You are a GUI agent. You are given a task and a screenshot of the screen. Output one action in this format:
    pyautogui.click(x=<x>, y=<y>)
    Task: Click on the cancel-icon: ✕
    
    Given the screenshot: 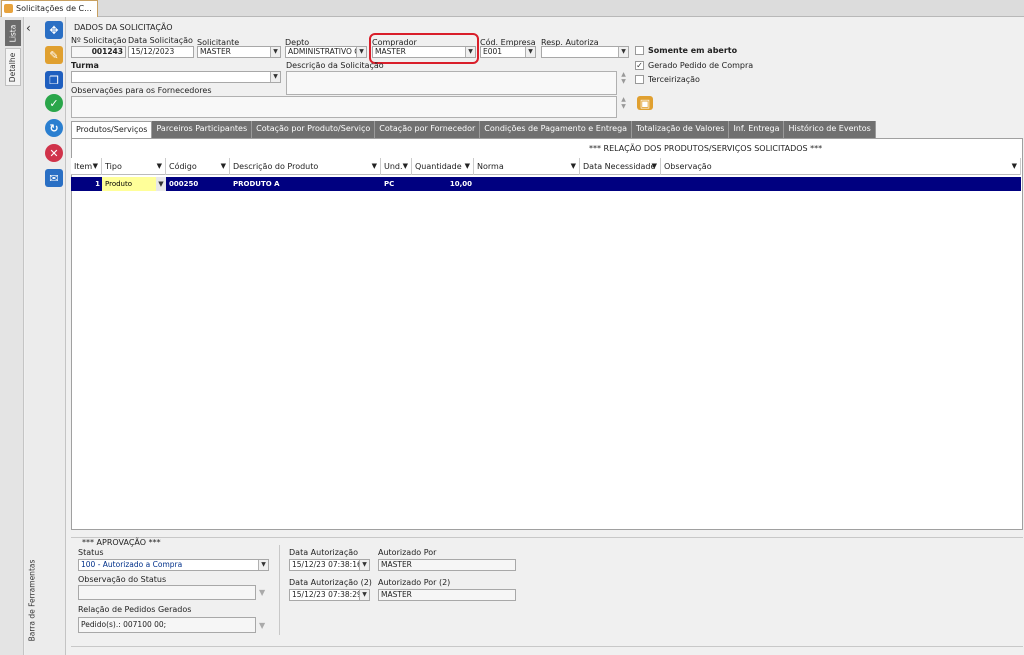 What is the action you would take?
    pyautogui.click(x=54, y=153)
    